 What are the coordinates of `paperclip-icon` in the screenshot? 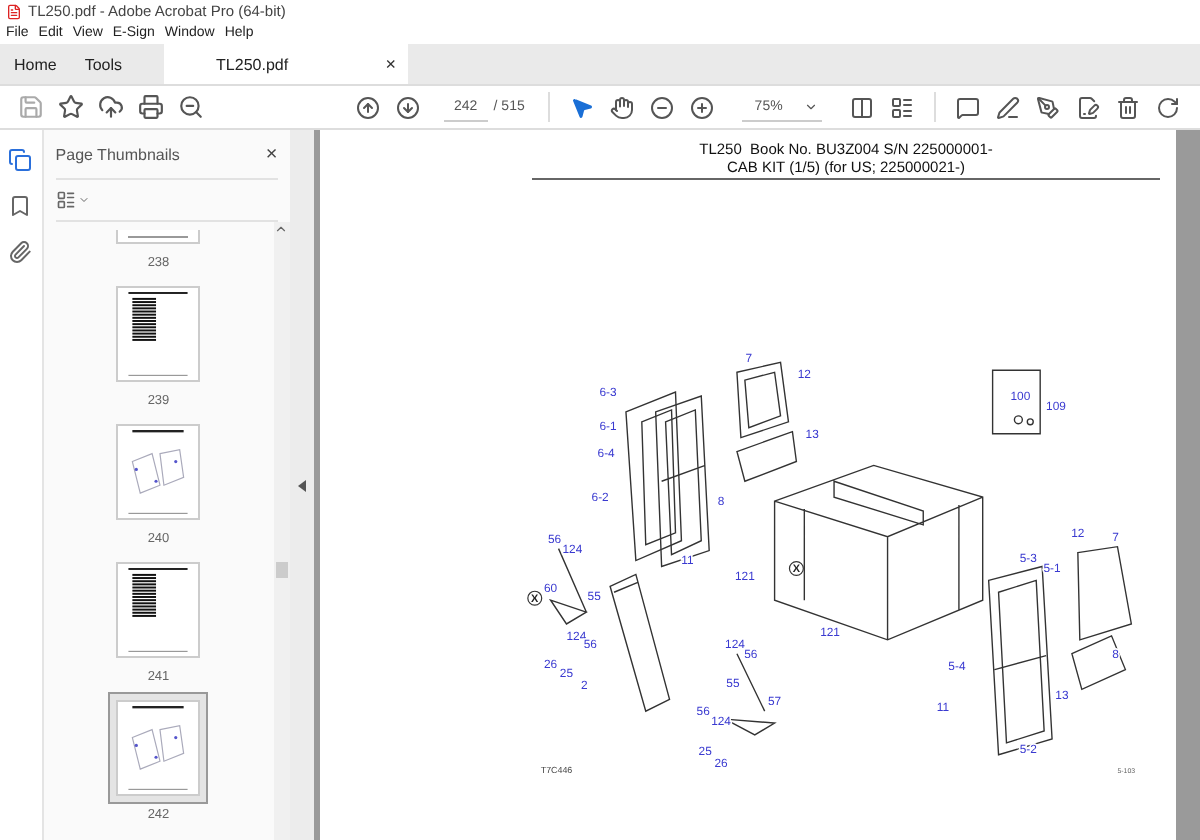 It's located at (20, 252).